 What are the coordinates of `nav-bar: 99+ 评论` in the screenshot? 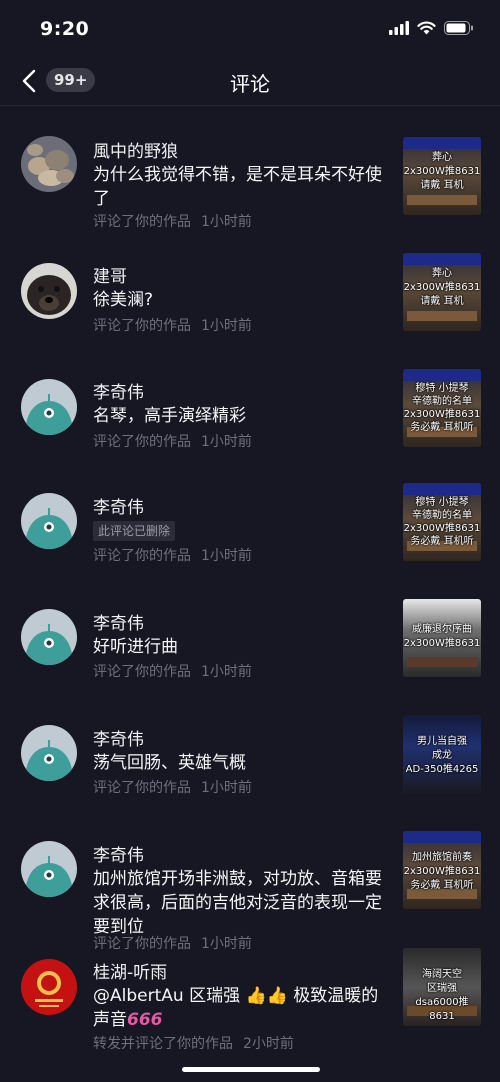 It's located at (250, 82).